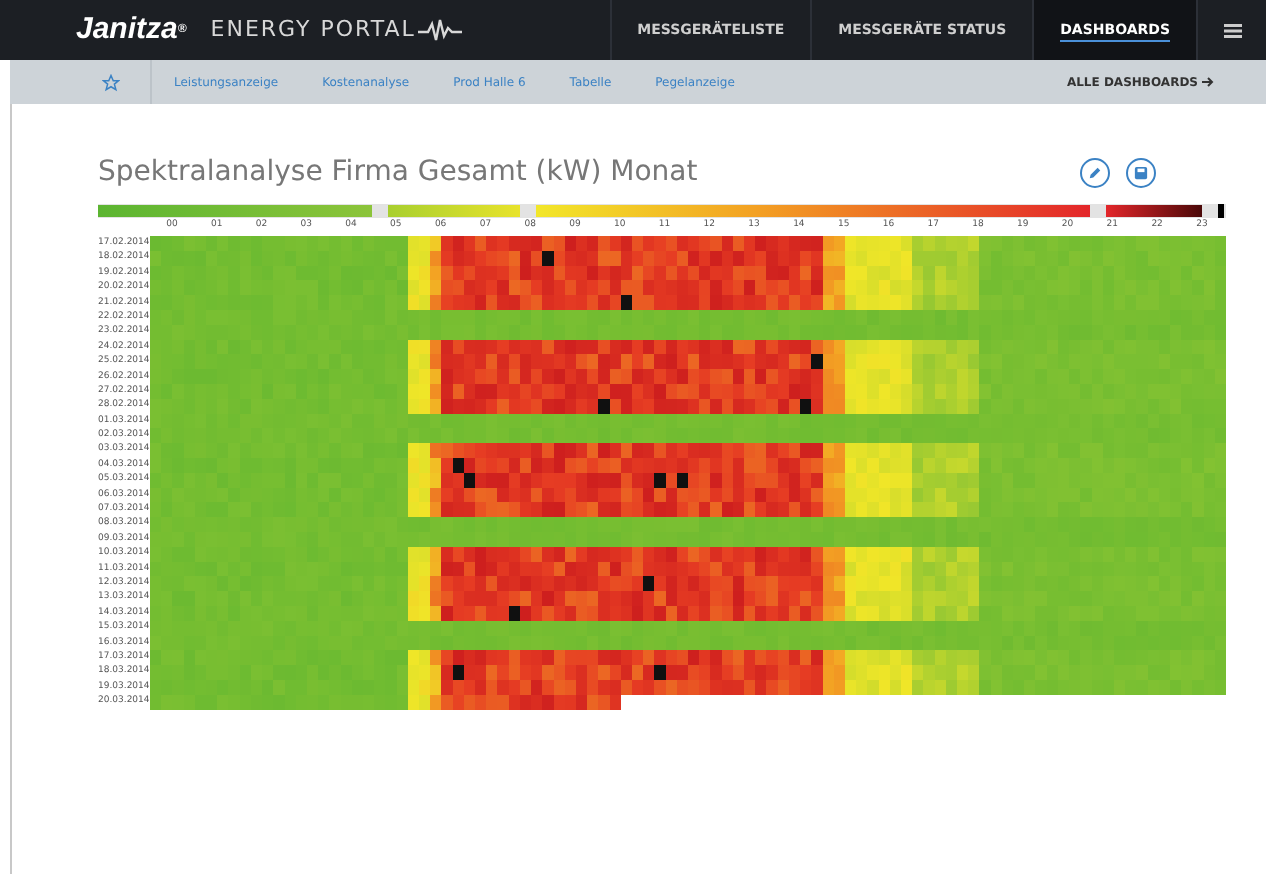  What do you see at coordinates (313, 29) in the screenshot?
I see `product-name: ENERGY PORTAL` at bounding box center [313, 29].